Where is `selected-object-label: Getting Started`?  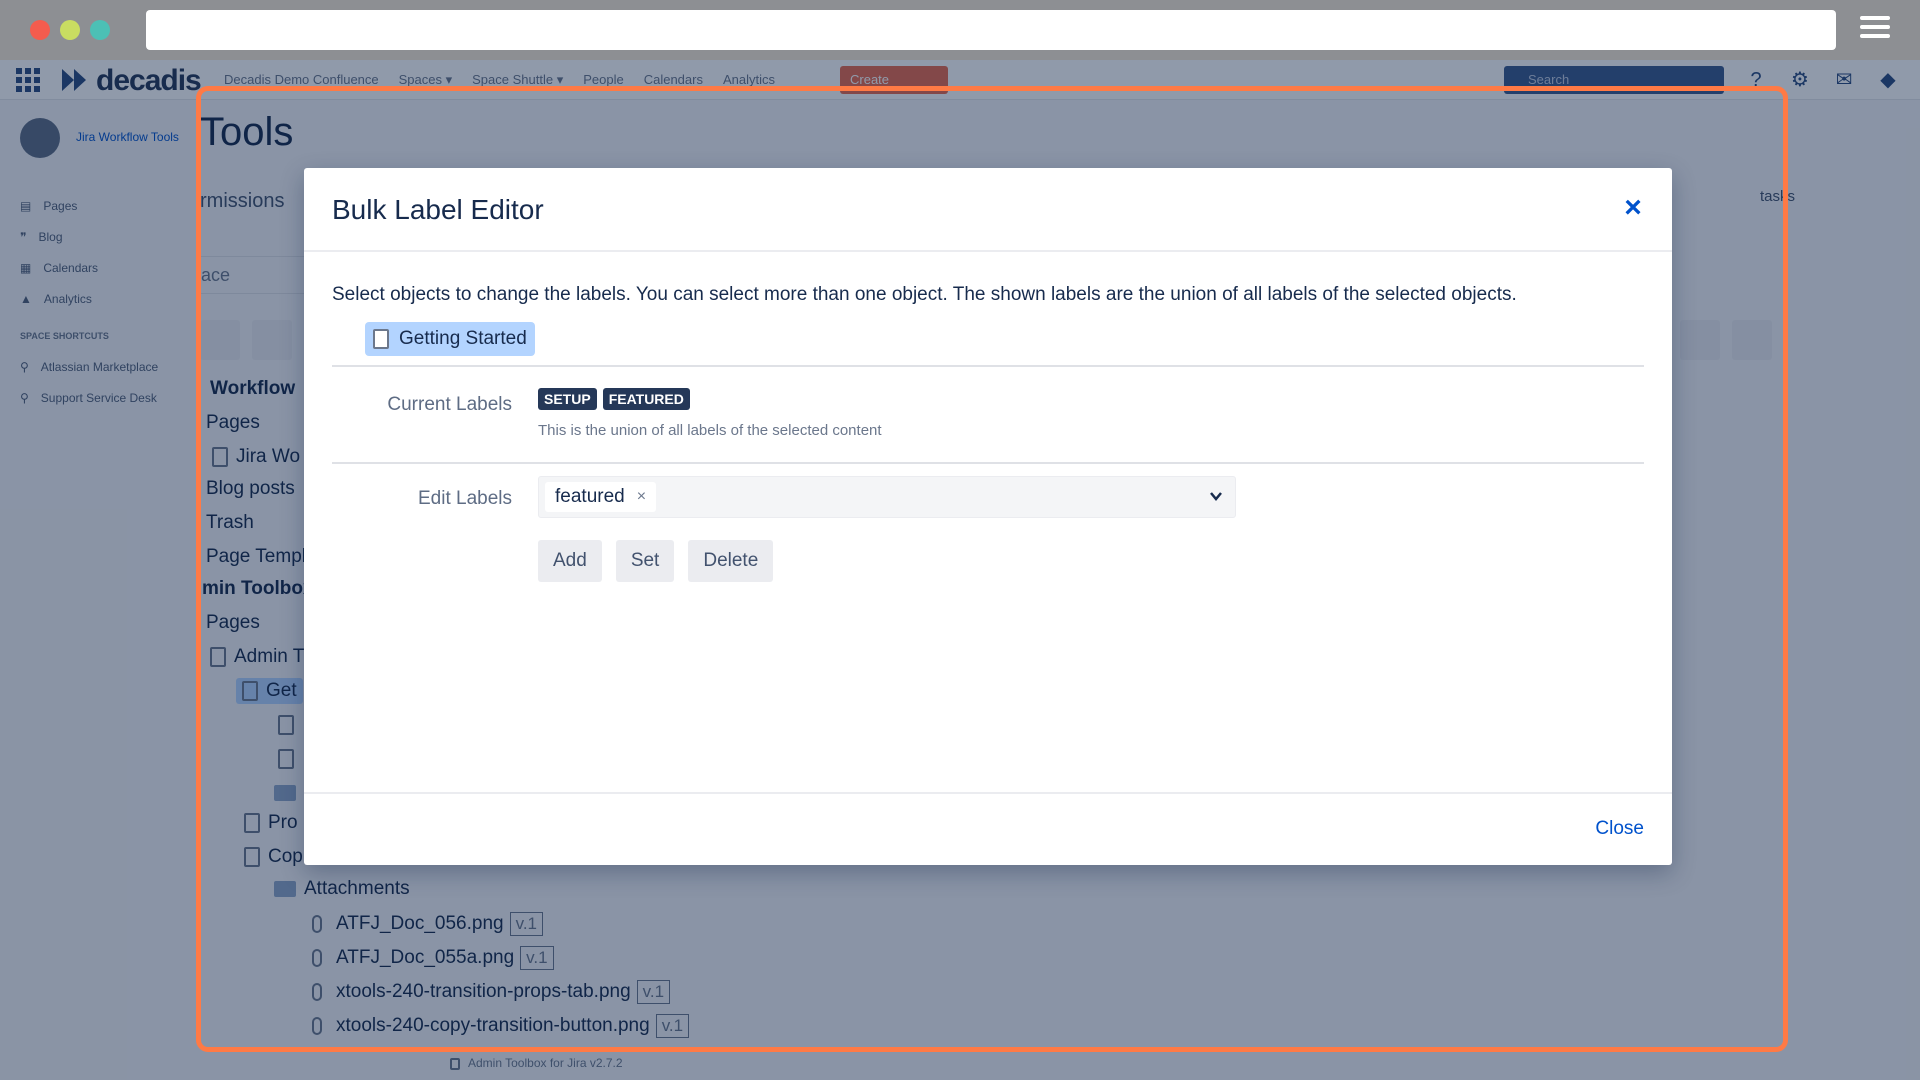 selected-object-label: Getting Started is located at coordinates (463, 338).